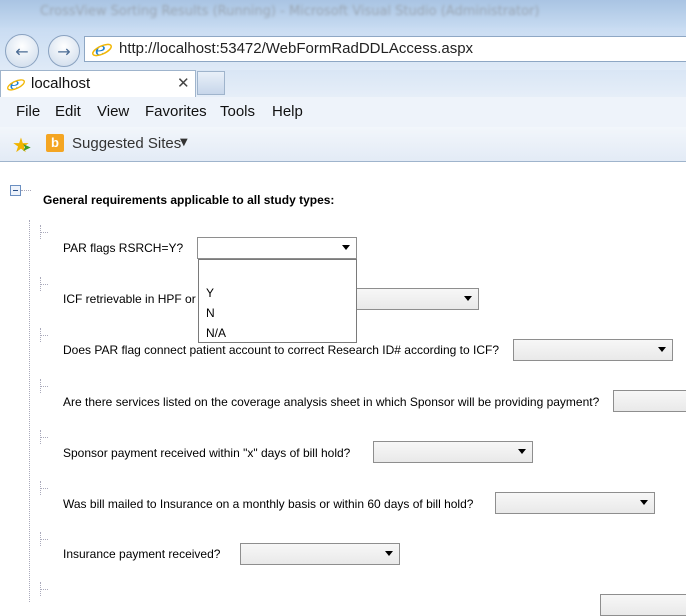 The image size is (686, 616). What do you see at coordinates (210, 293) in the screenshot?
I see `dropdown-option-y: Y` at bounding box center [210, 293].